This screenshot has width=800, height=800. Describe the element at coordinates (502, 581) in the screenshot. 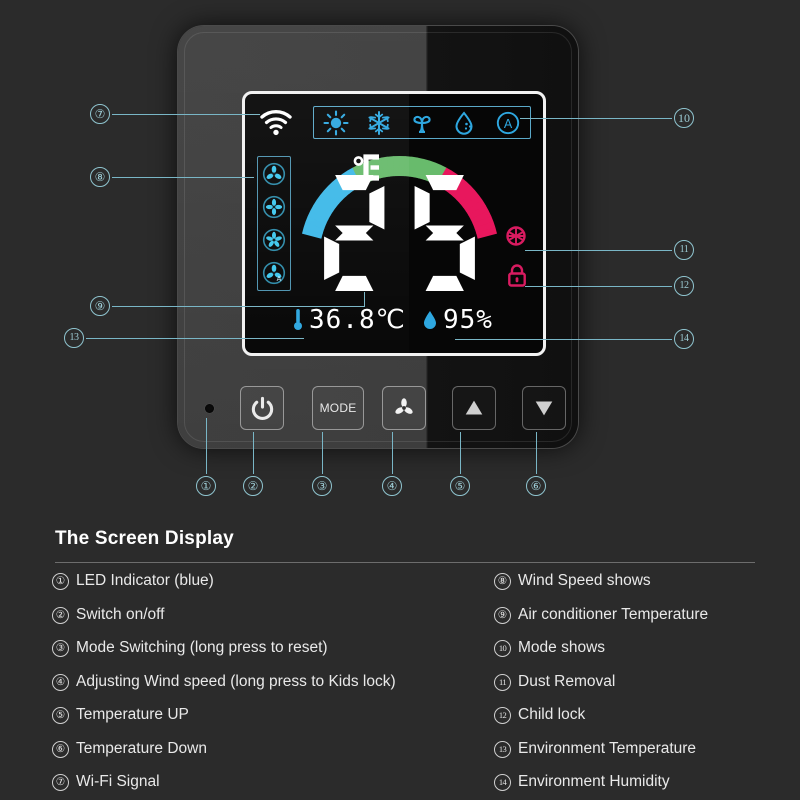

I see `legend-item-number: ⑧` at that location.